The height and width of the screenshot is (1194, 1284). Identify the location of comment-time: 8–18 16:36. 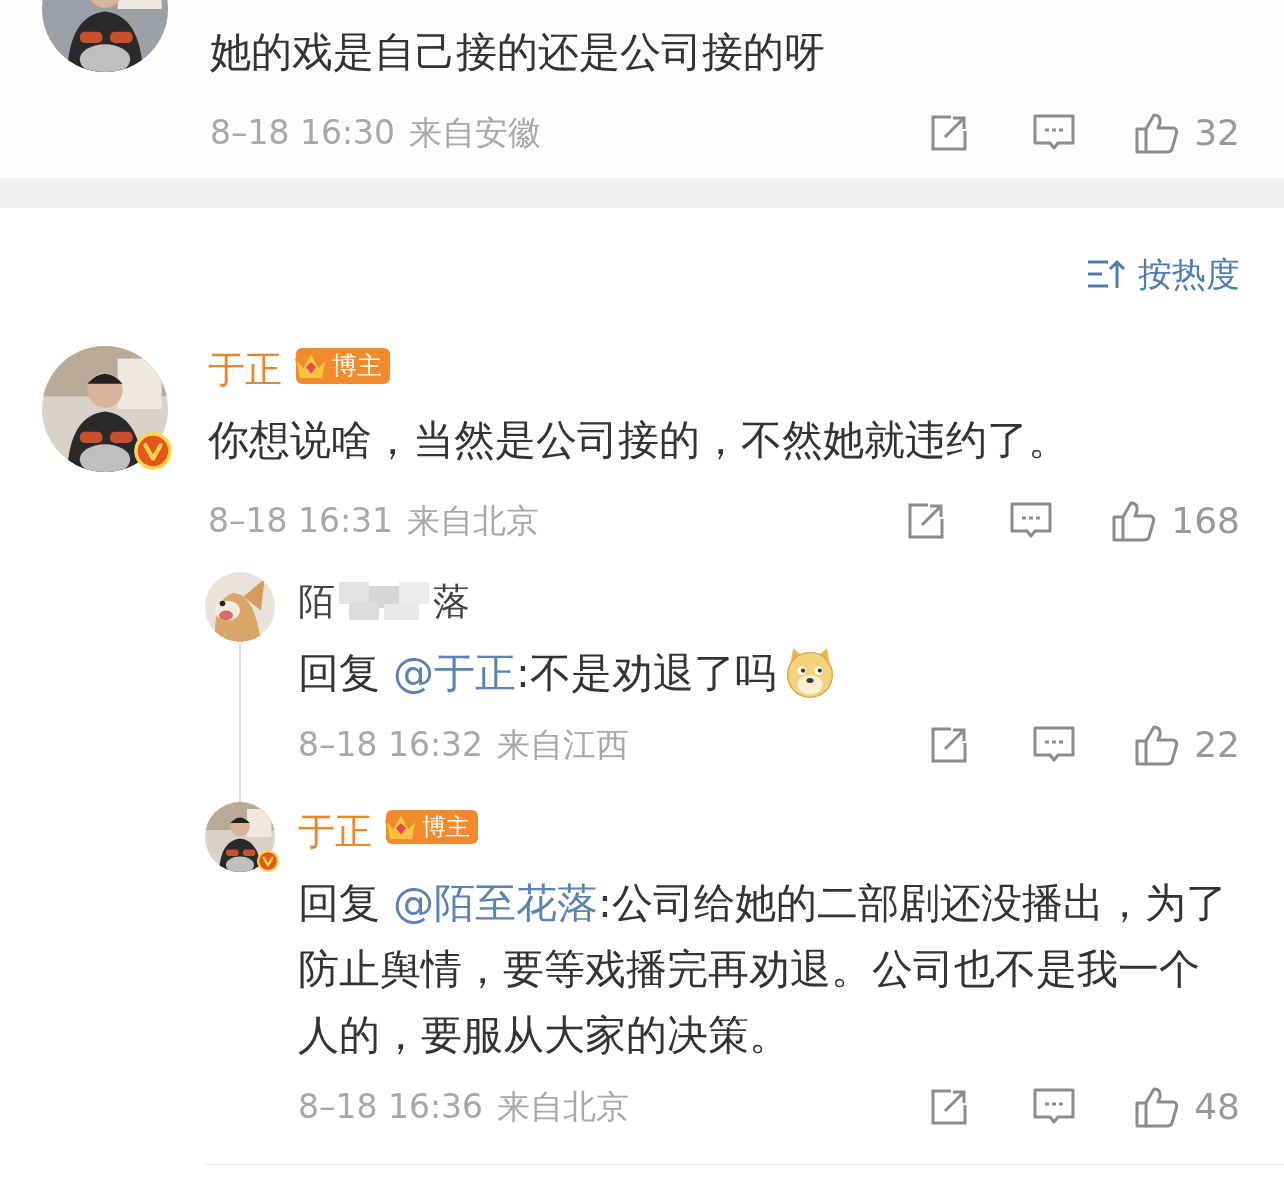
(391, 1106).